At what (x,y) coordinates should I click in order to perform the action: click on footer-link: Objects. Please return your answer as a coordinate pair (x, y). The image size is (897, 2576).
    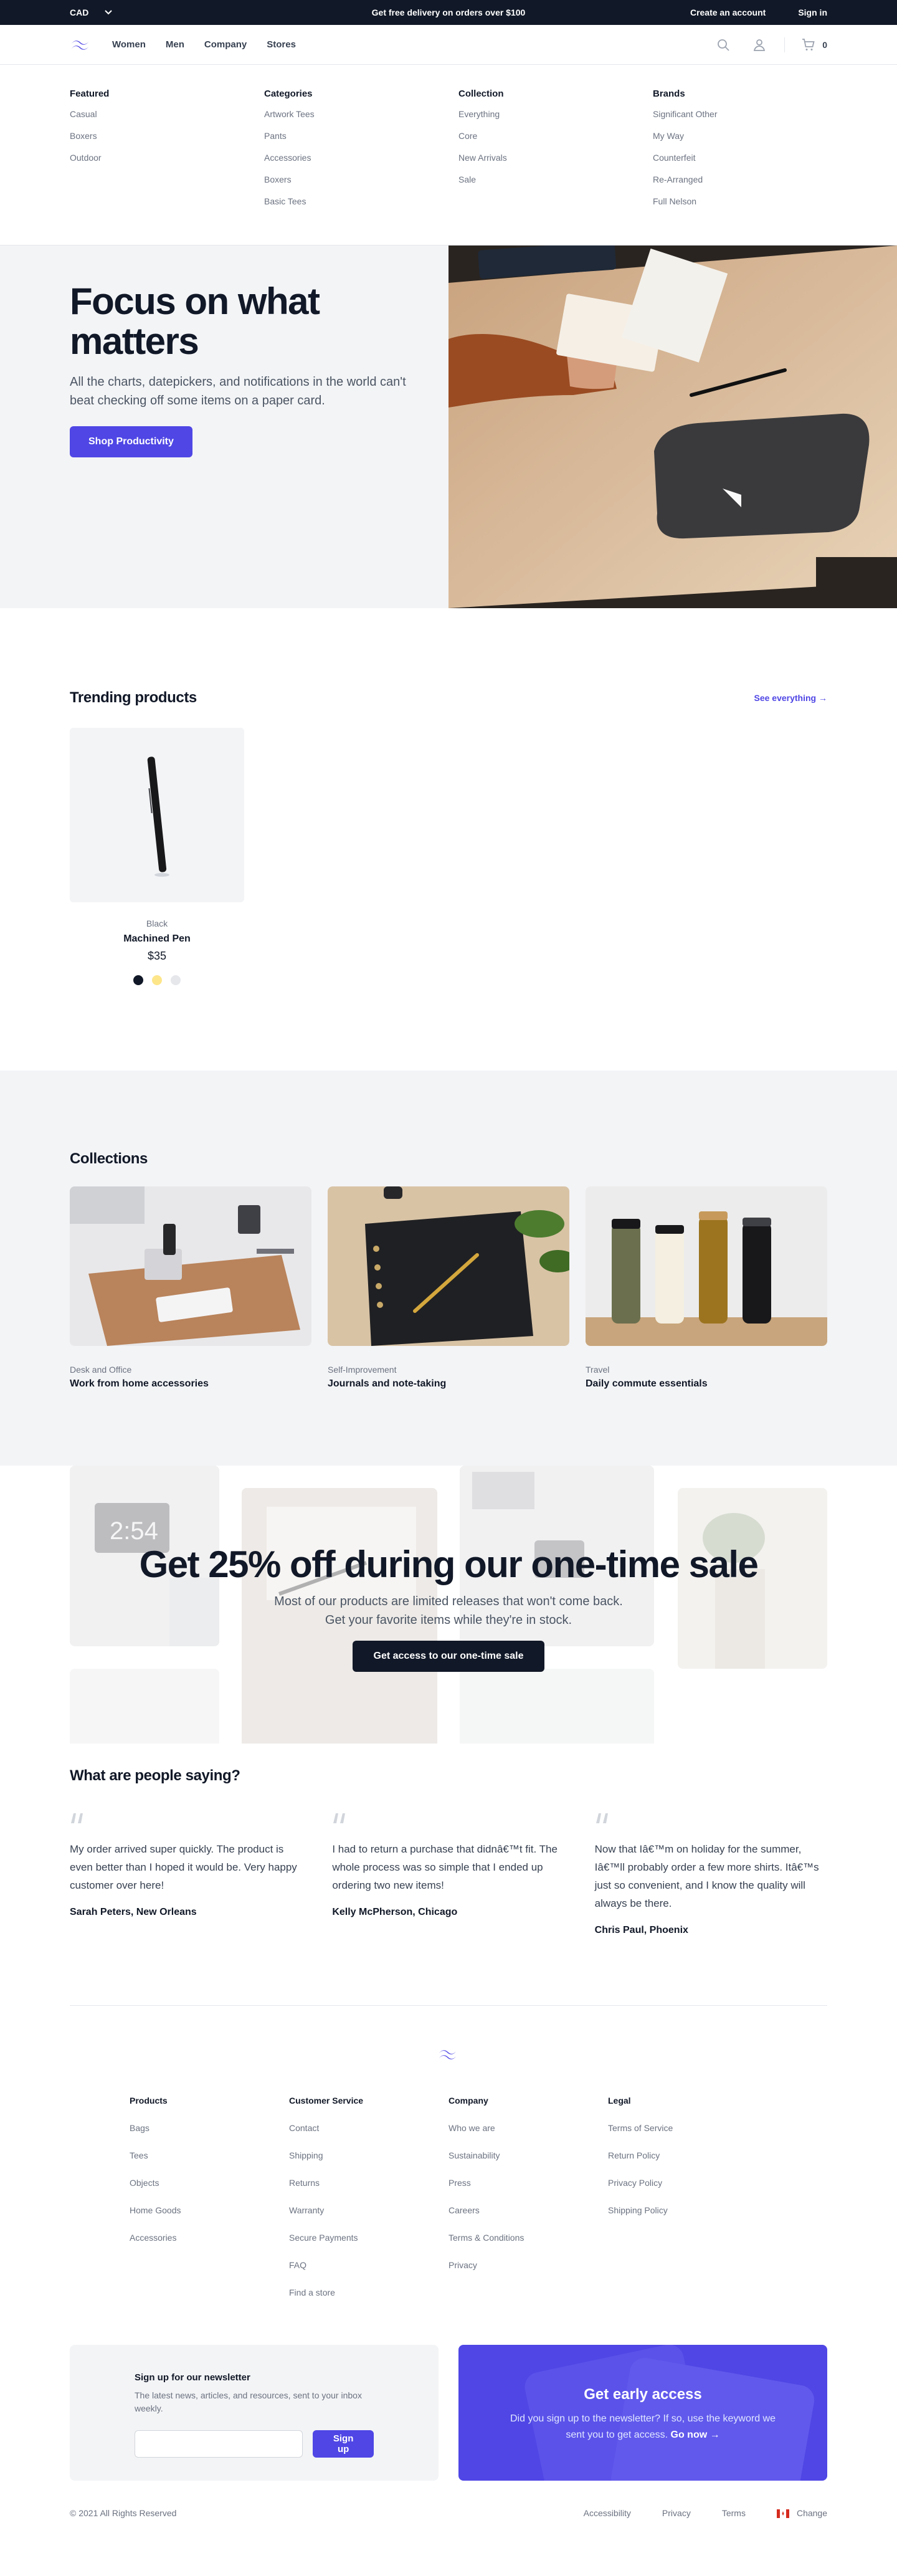
    Looking at the image, I should click on (210, 2183).